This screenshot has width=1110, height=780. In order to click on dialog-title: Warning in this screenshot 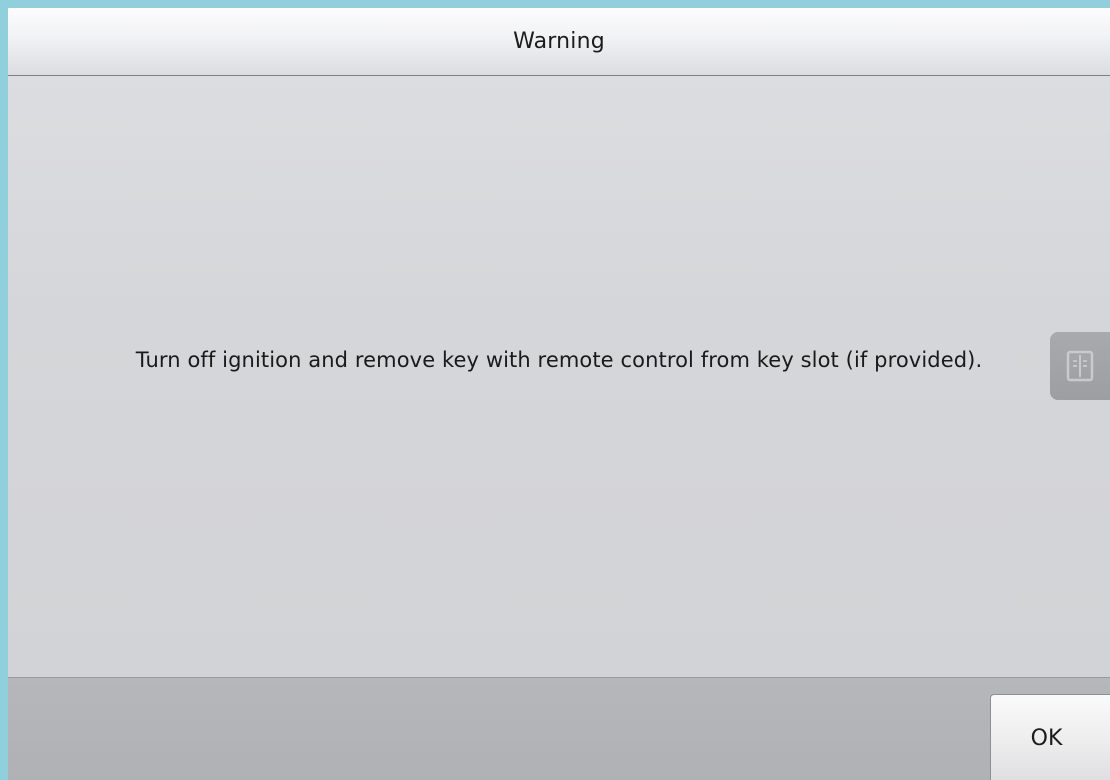, I will do `click(559, 41)`.